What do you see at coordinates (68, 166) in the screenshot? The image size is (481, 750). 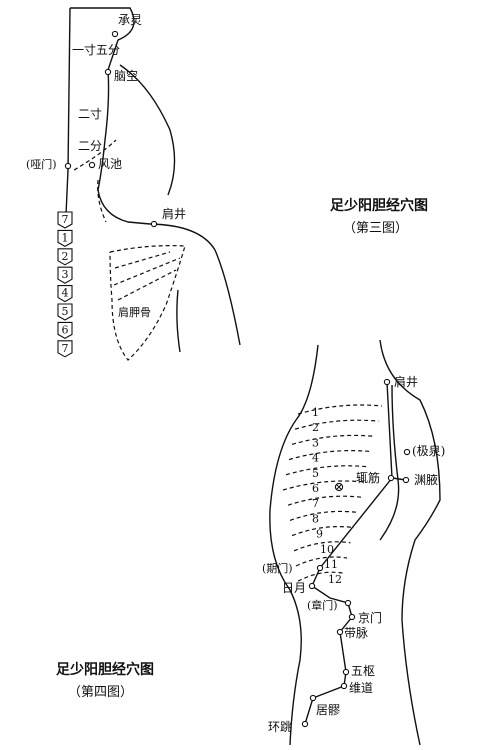 I see `point-yamen` at bounding box center [68, 166].